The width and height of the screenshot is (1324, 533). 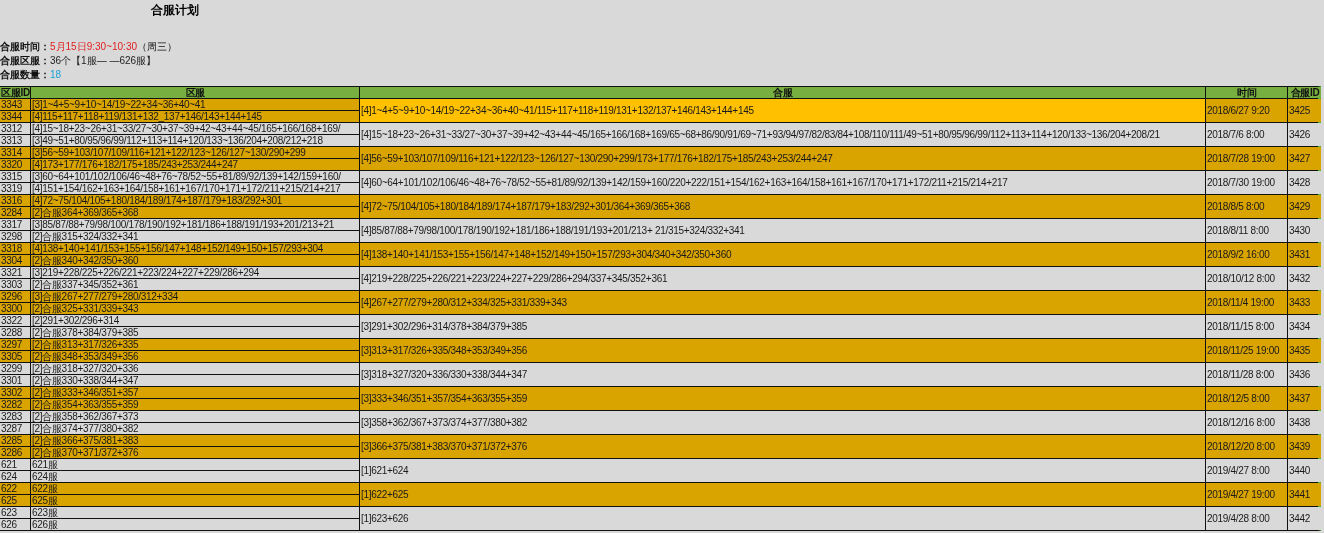 What do you see at coordinates (15, 212) in the screenshot?
I see `table-cell: 3284` at bounding box center [15, 212].